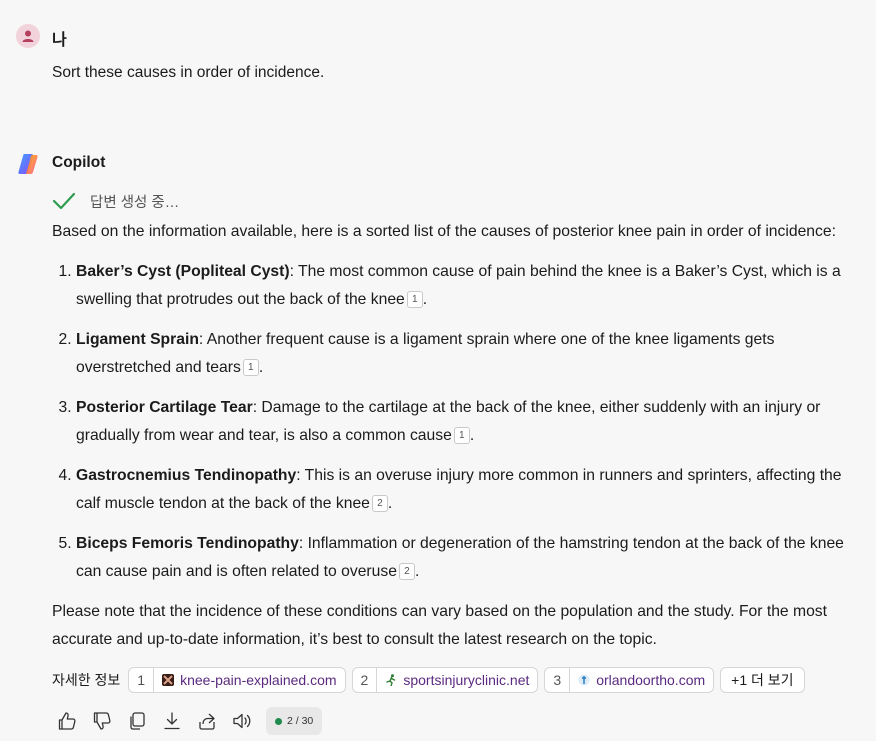 The width and height of the screenshot is (876, 741). I want to click on checkmark-icon, so click(64, 201).